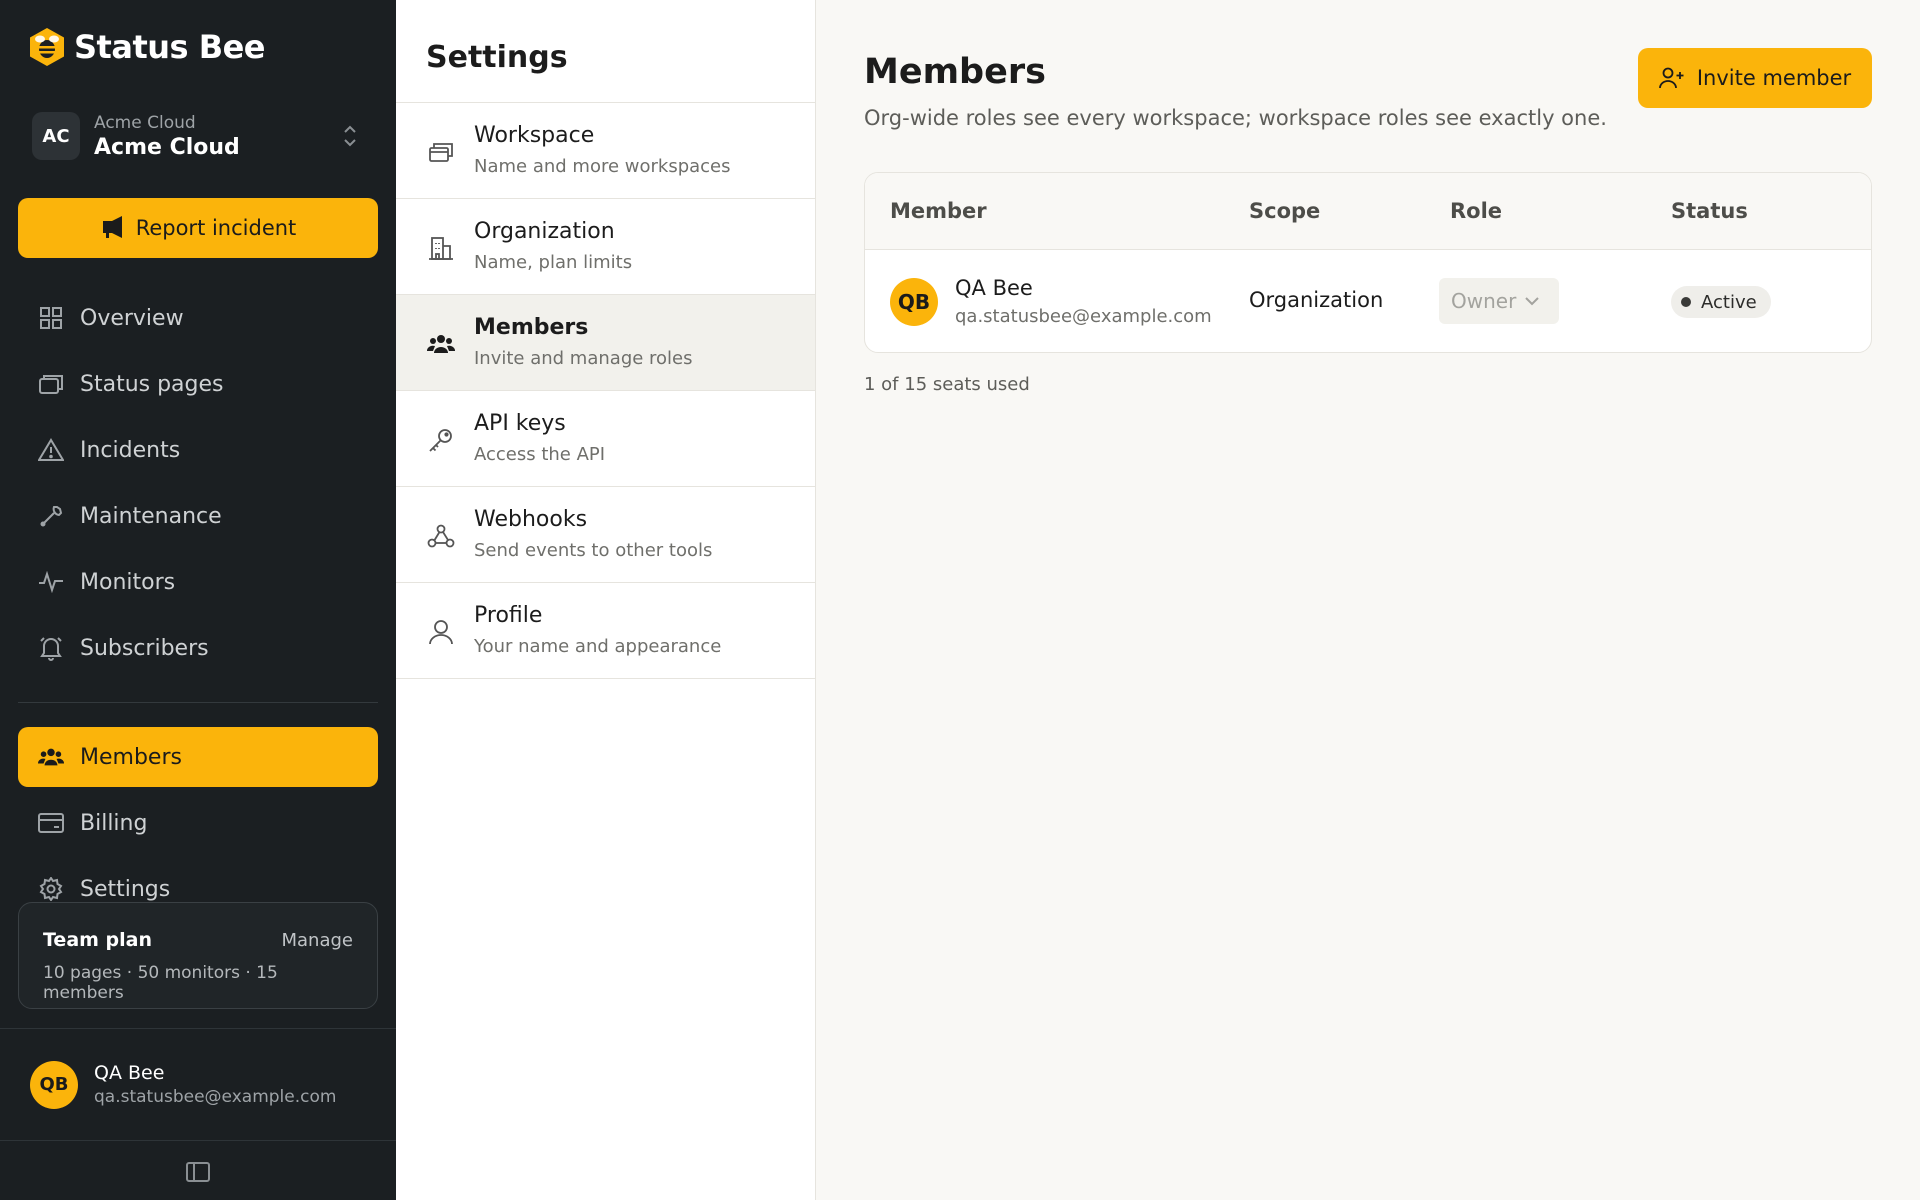  I want to click on webhook-icon, so click(441, 536).